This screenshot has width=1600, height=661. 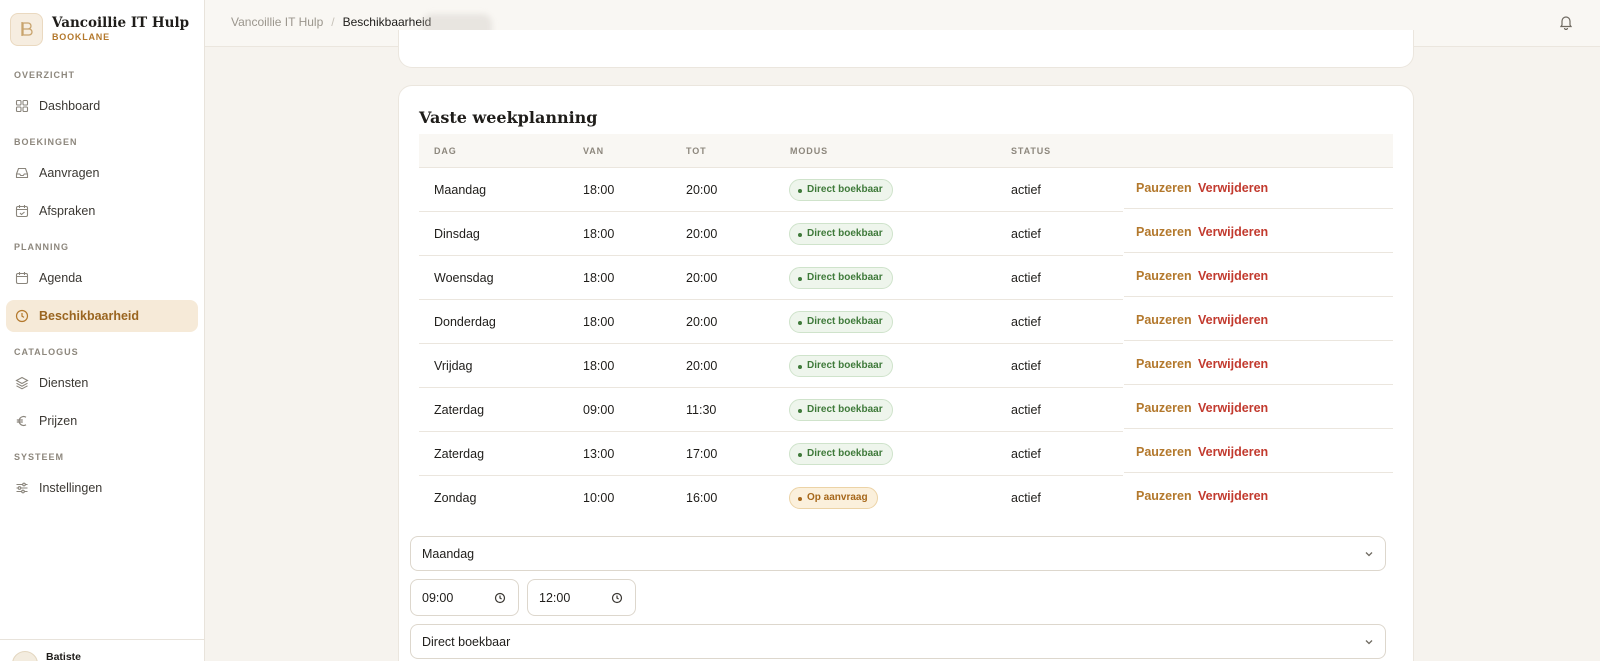 I want to click on sidebar-item-label: Beschikbaarheid, so click(x=89, y=316).